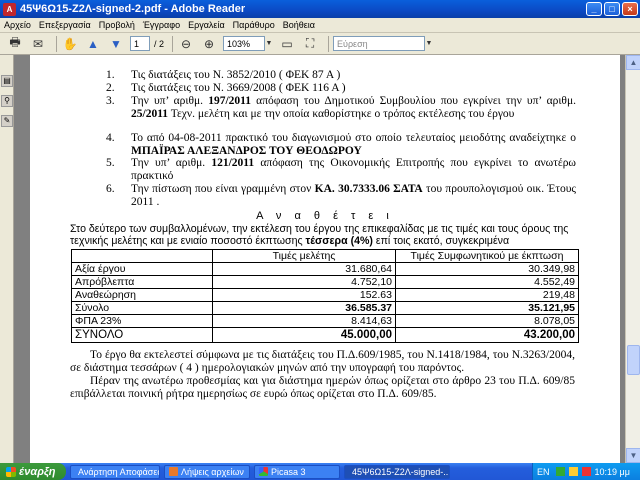 Image resolution: width=640 pixels, height=480 pixels. What do you see at coordinates (612, 471) in the screenshot?
I see `clock: 10:19 μμ` at bounding box center [612, 471].